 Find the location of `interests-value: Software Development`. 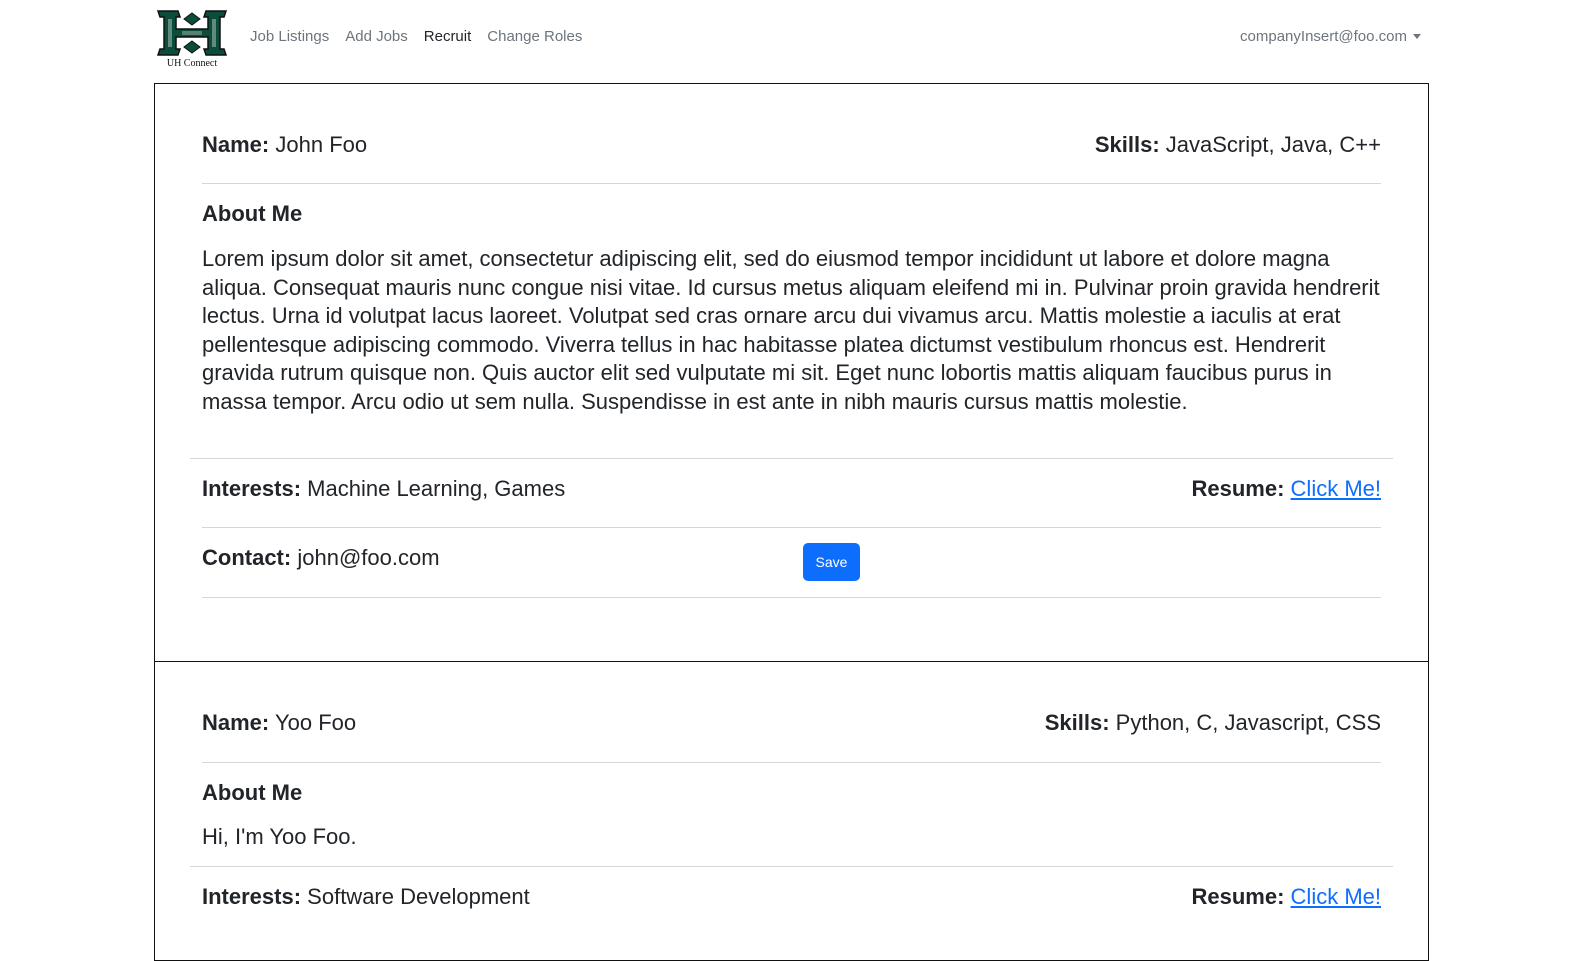

interests-value: Software Development is located at coordinates (418, 896).